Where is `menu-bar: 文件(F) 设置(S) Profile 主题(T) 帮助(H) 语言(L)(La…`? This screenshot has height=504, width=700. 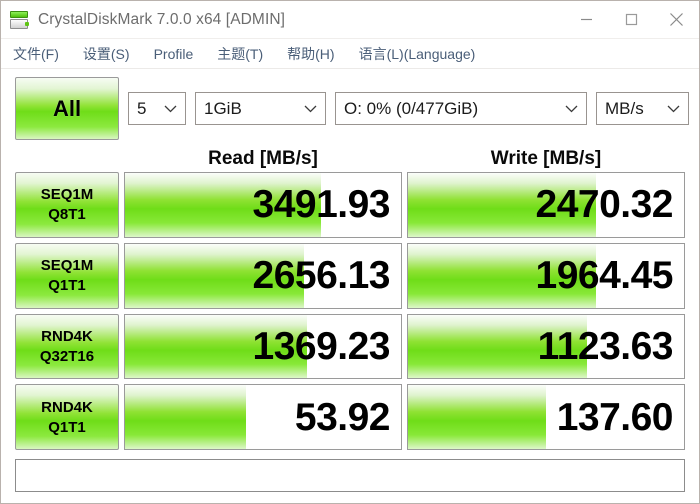
menu-bar: 文件(F) 设置(S) Profile 主题(T) 帮助(H) 语言(L)(La… is located at coordinates (350, 54).